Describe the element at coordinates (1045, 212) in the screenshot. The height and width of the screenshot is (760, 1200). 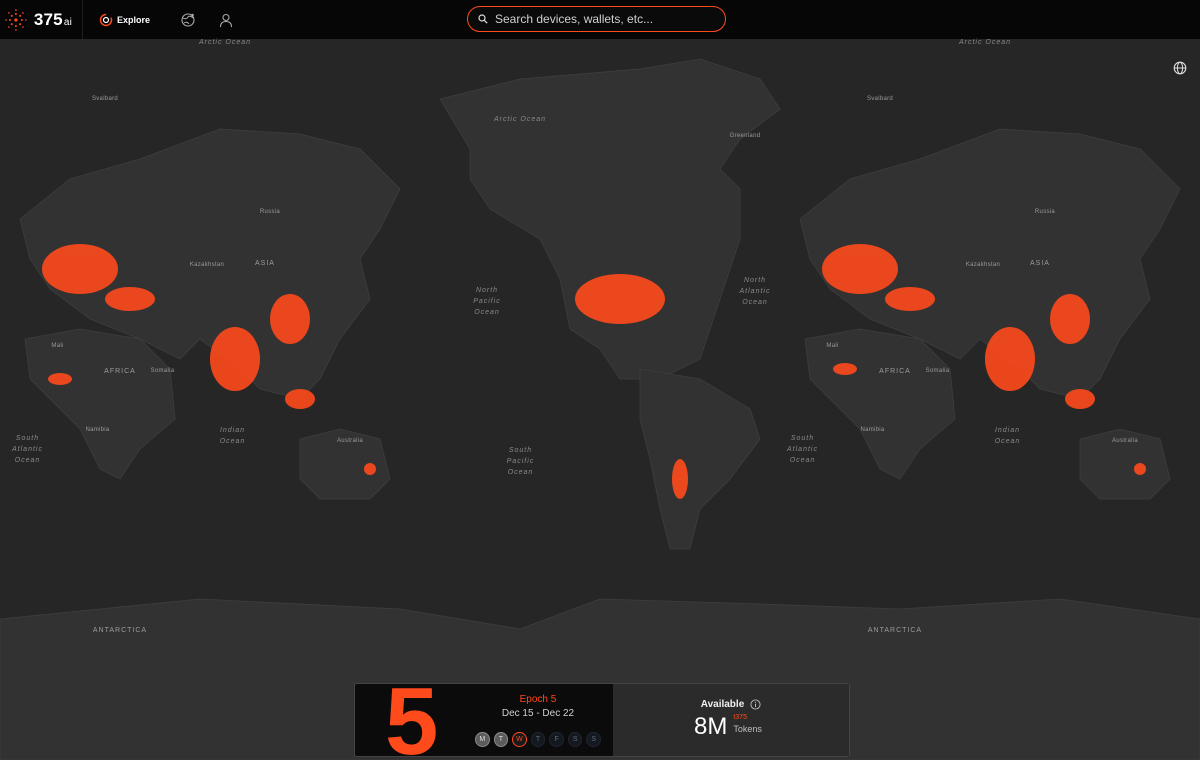
I see `map-label-russia-2: Russia` at that location.